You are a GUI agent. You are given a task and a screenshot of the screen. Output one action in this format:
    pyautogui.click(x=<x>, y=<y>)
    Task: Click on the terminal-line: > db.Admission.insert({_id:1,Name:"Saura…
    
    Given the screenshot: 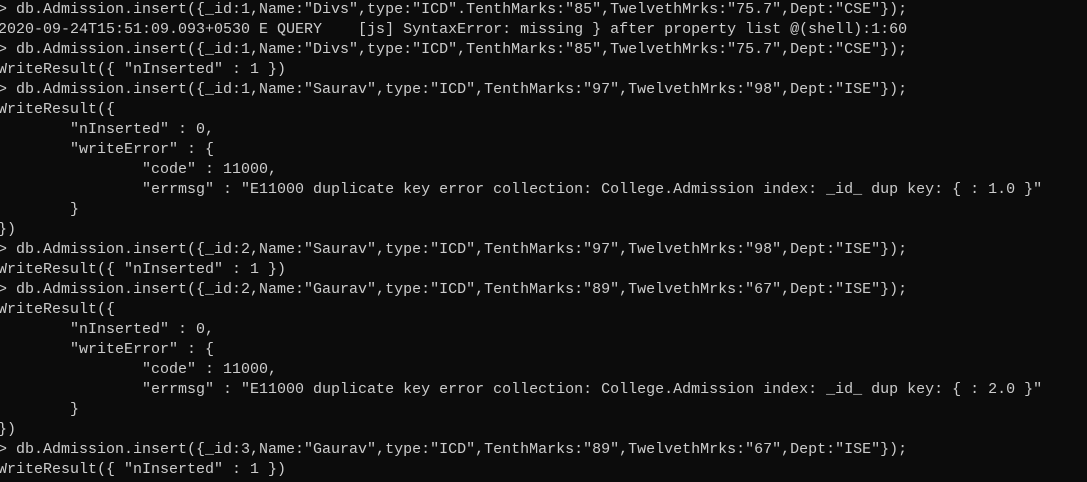 What is the action you would take?
    pyautogui.click(x=454, y=89)
    